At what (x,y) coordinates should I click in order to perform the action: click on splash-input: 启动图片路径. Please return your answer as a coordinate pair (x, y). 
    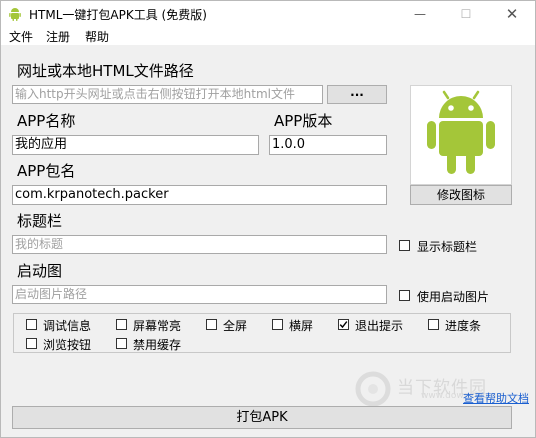
    Looking at the image, I should click on (199, 294).